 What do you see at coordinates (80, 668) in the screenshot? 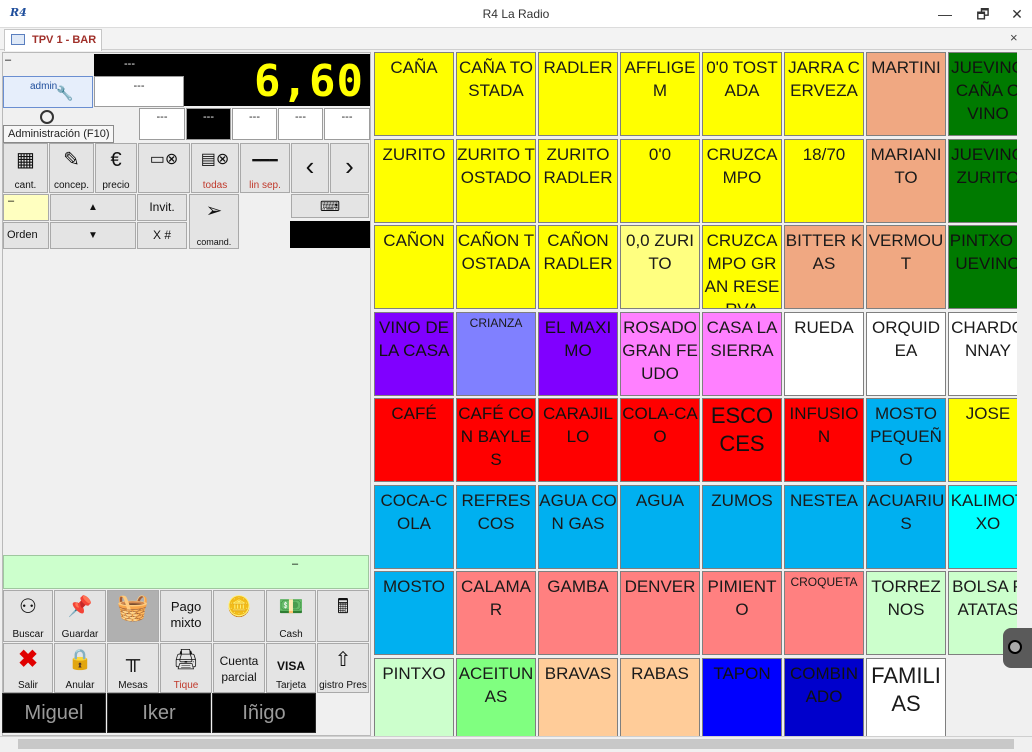
I see `cancel-button: 🔒 Anular` at bounding box center [80, 668].